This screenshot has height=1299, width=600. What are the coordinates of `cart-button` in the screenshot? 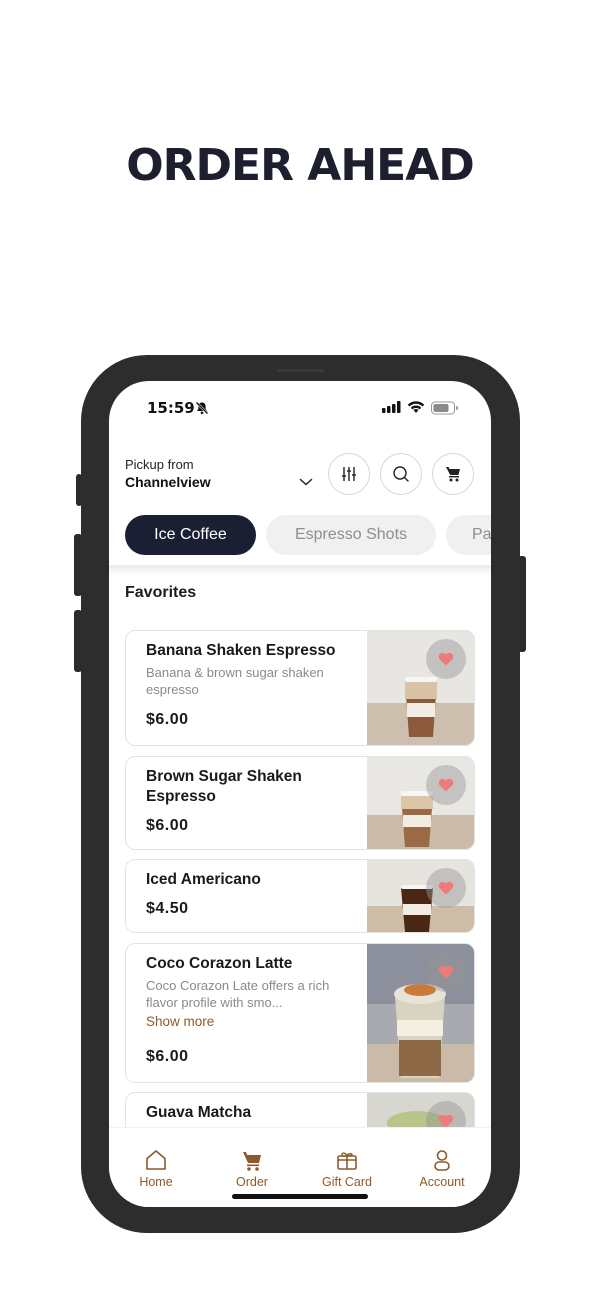 It's located at (453, 474).